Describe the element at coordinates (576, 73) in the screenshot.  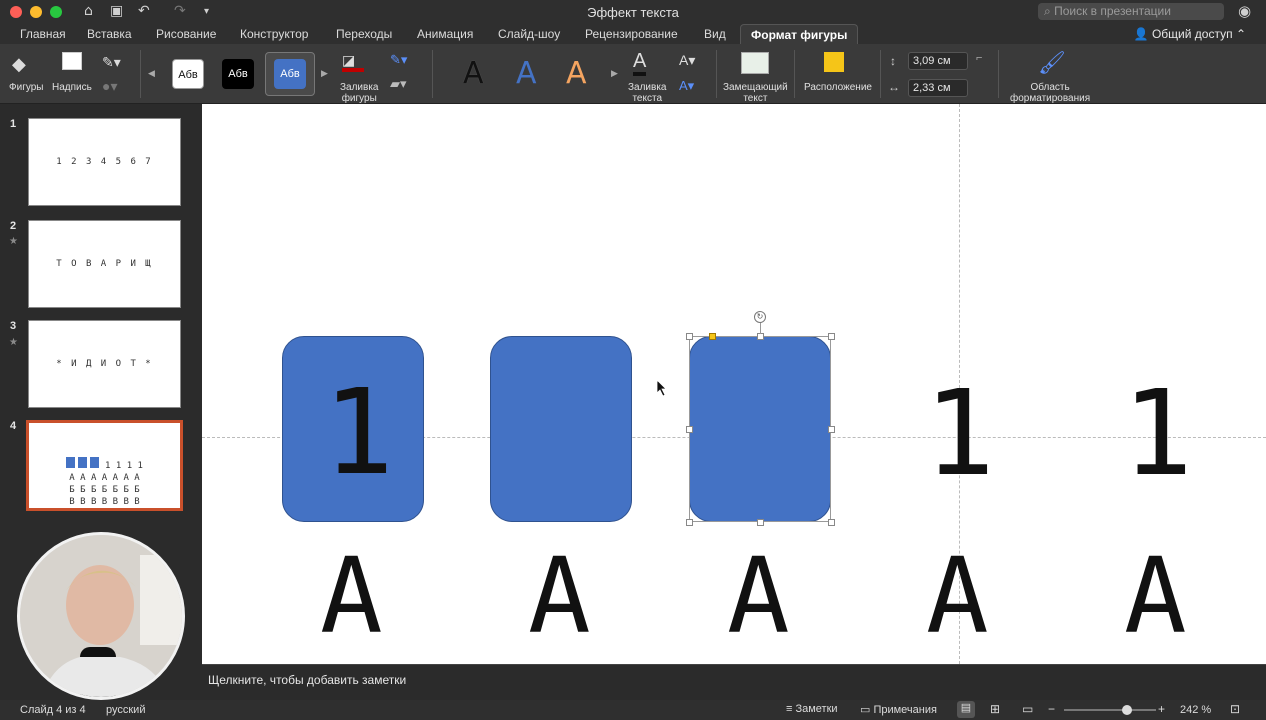
I see `wordart-orange: A` at that location.